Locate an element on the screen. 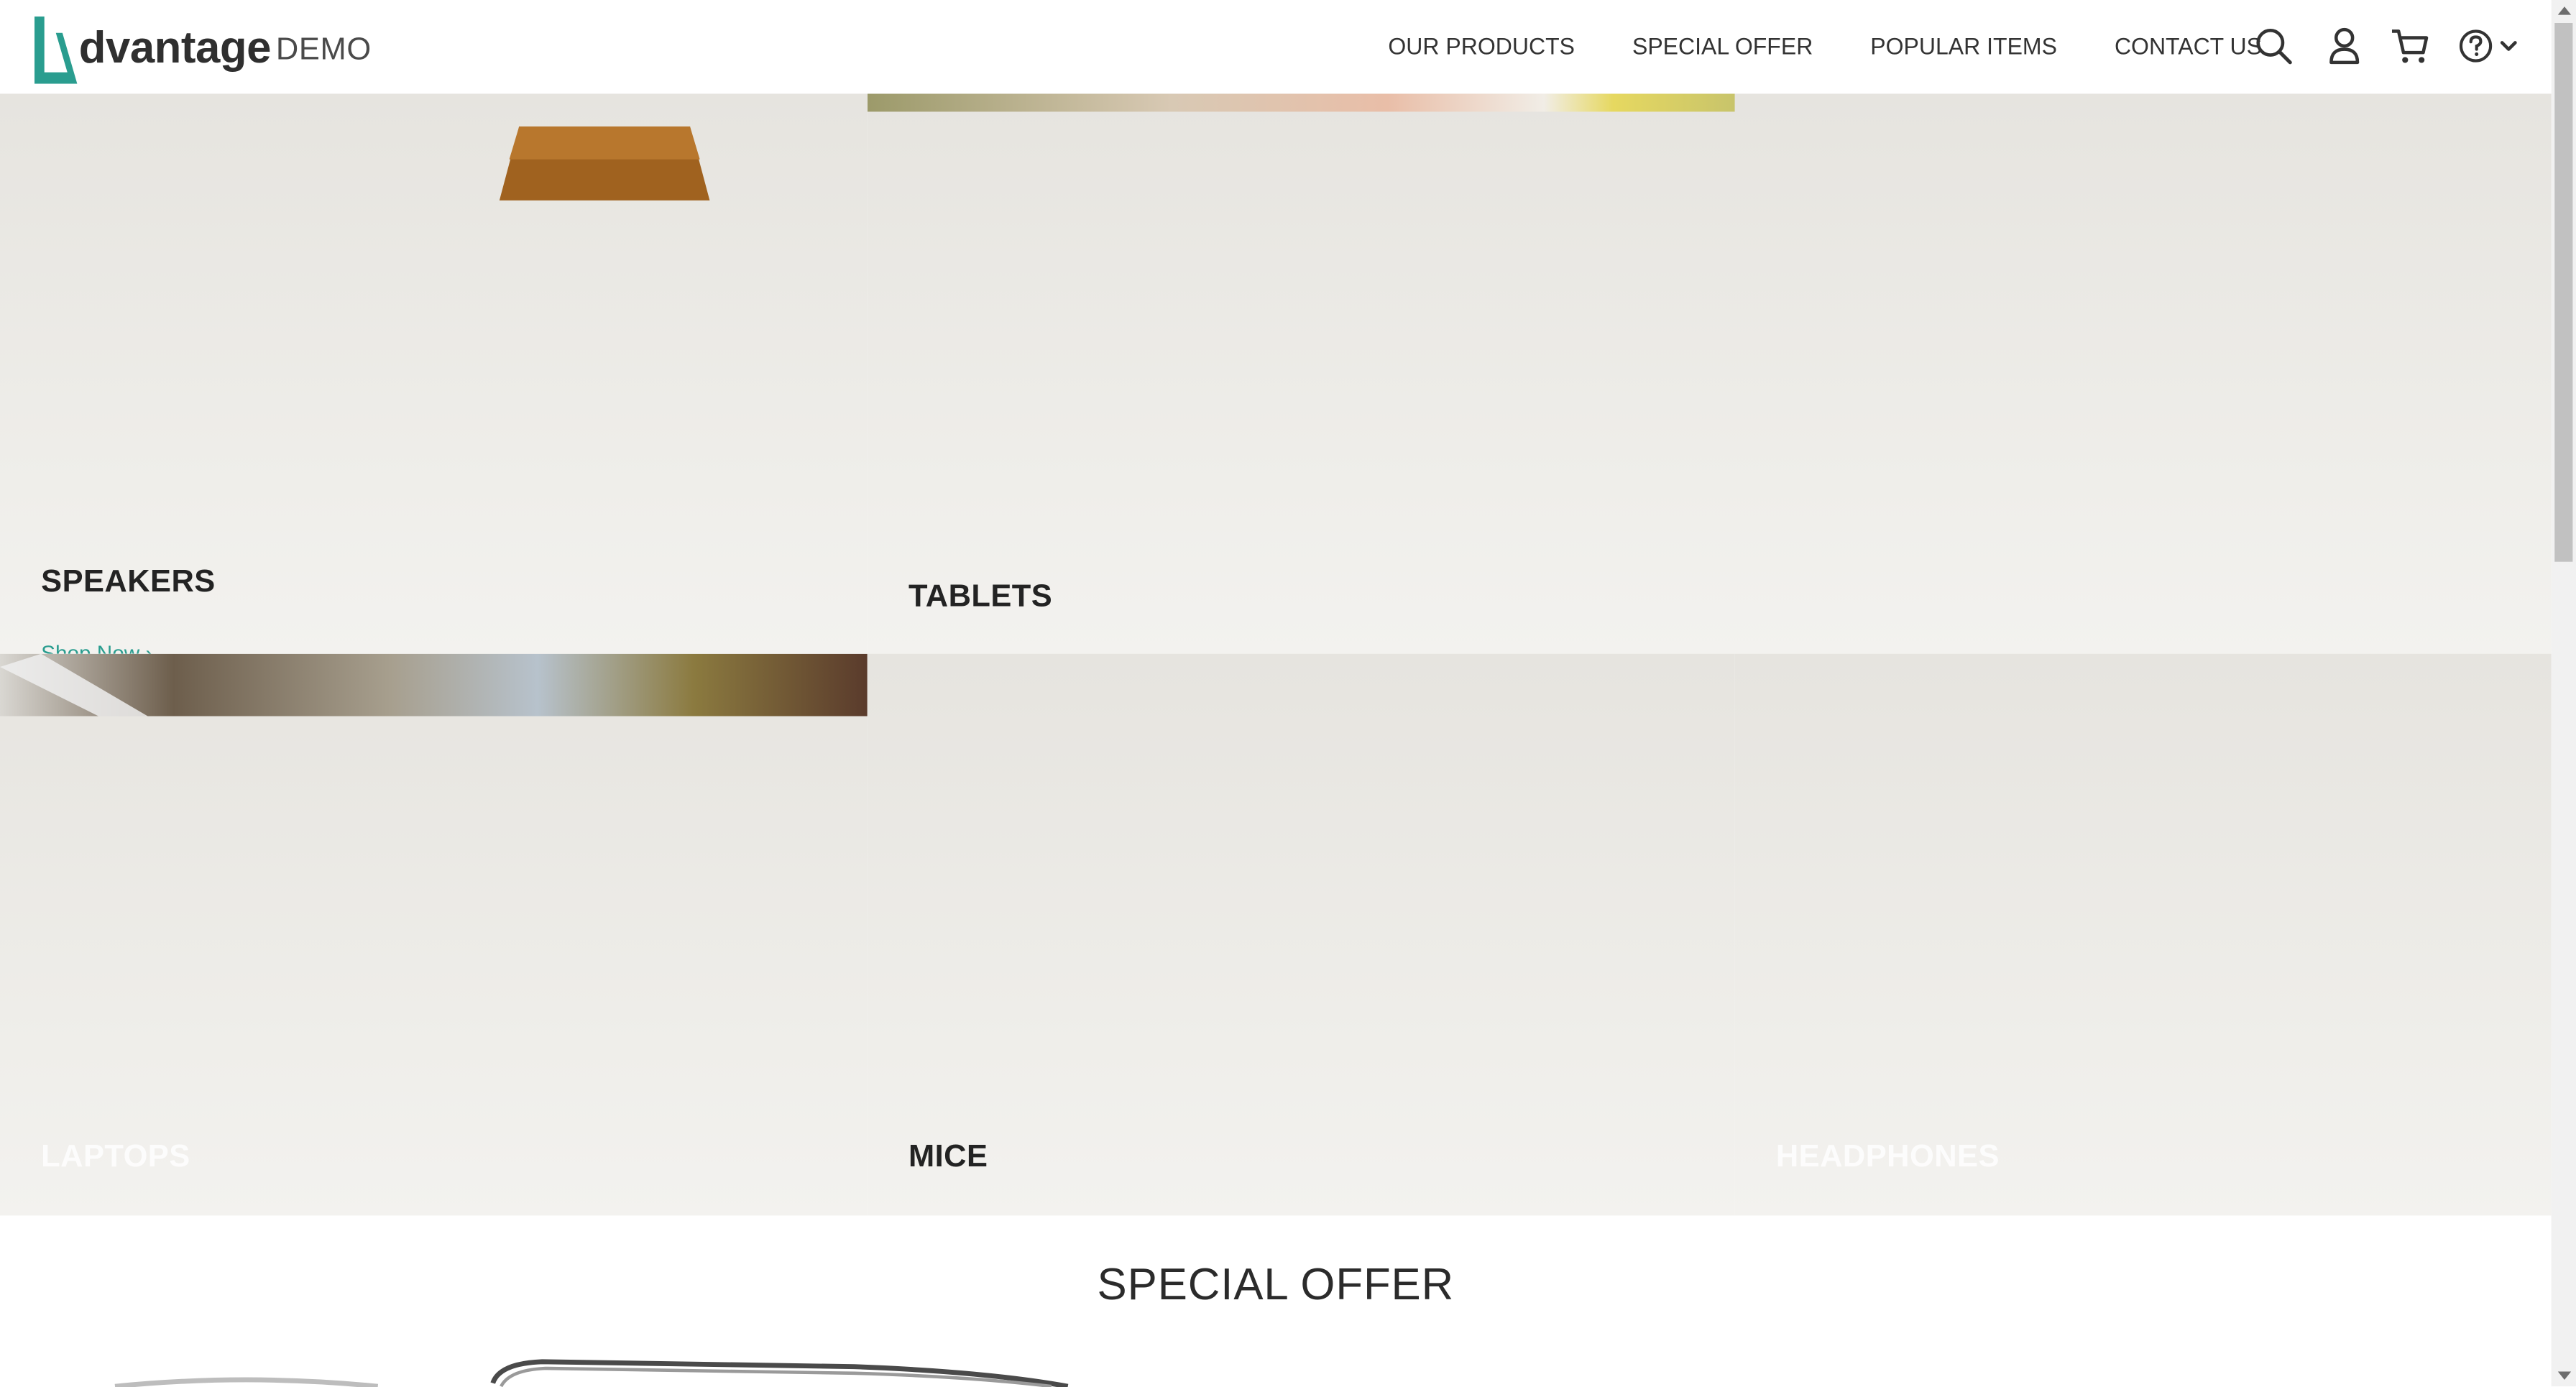  speakers-title: SPEAKERS is located at coordinates (128, 583).